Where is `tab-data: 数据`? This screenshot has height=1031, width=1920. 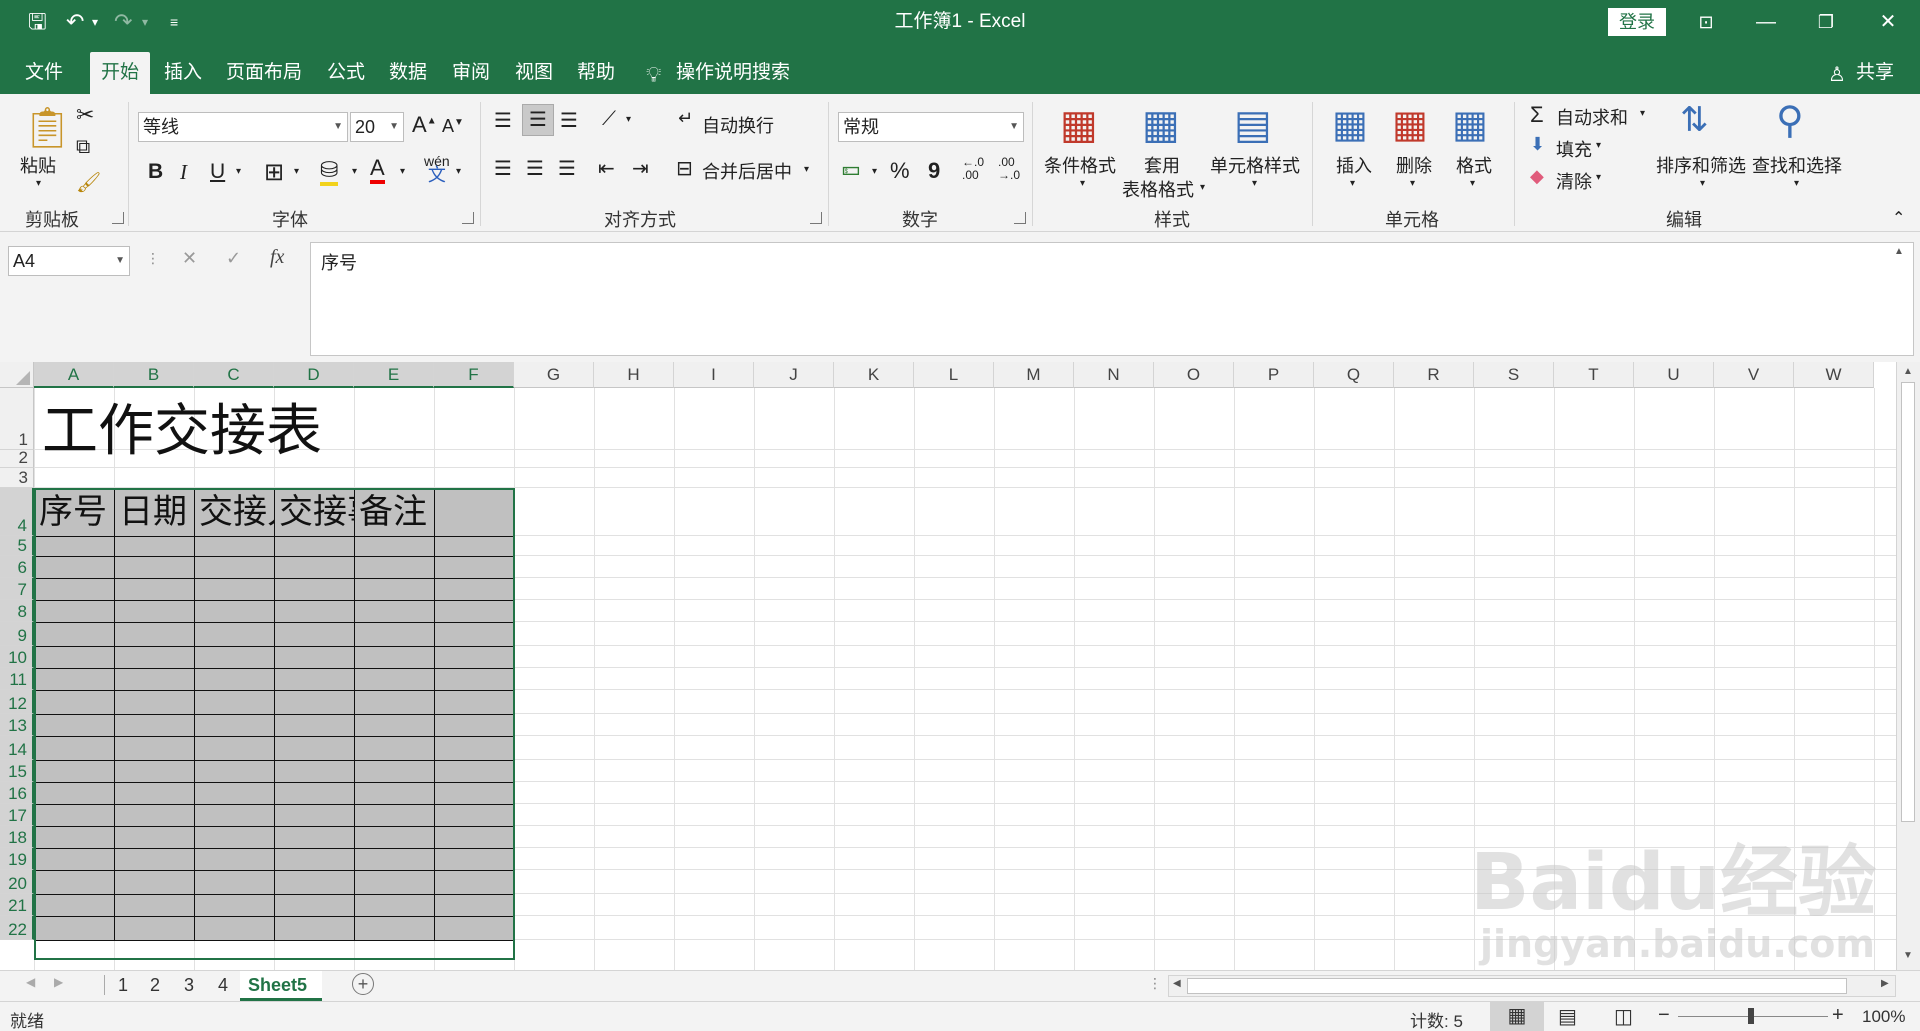
tab-data: 数据 is located at coordinates (408, 73).